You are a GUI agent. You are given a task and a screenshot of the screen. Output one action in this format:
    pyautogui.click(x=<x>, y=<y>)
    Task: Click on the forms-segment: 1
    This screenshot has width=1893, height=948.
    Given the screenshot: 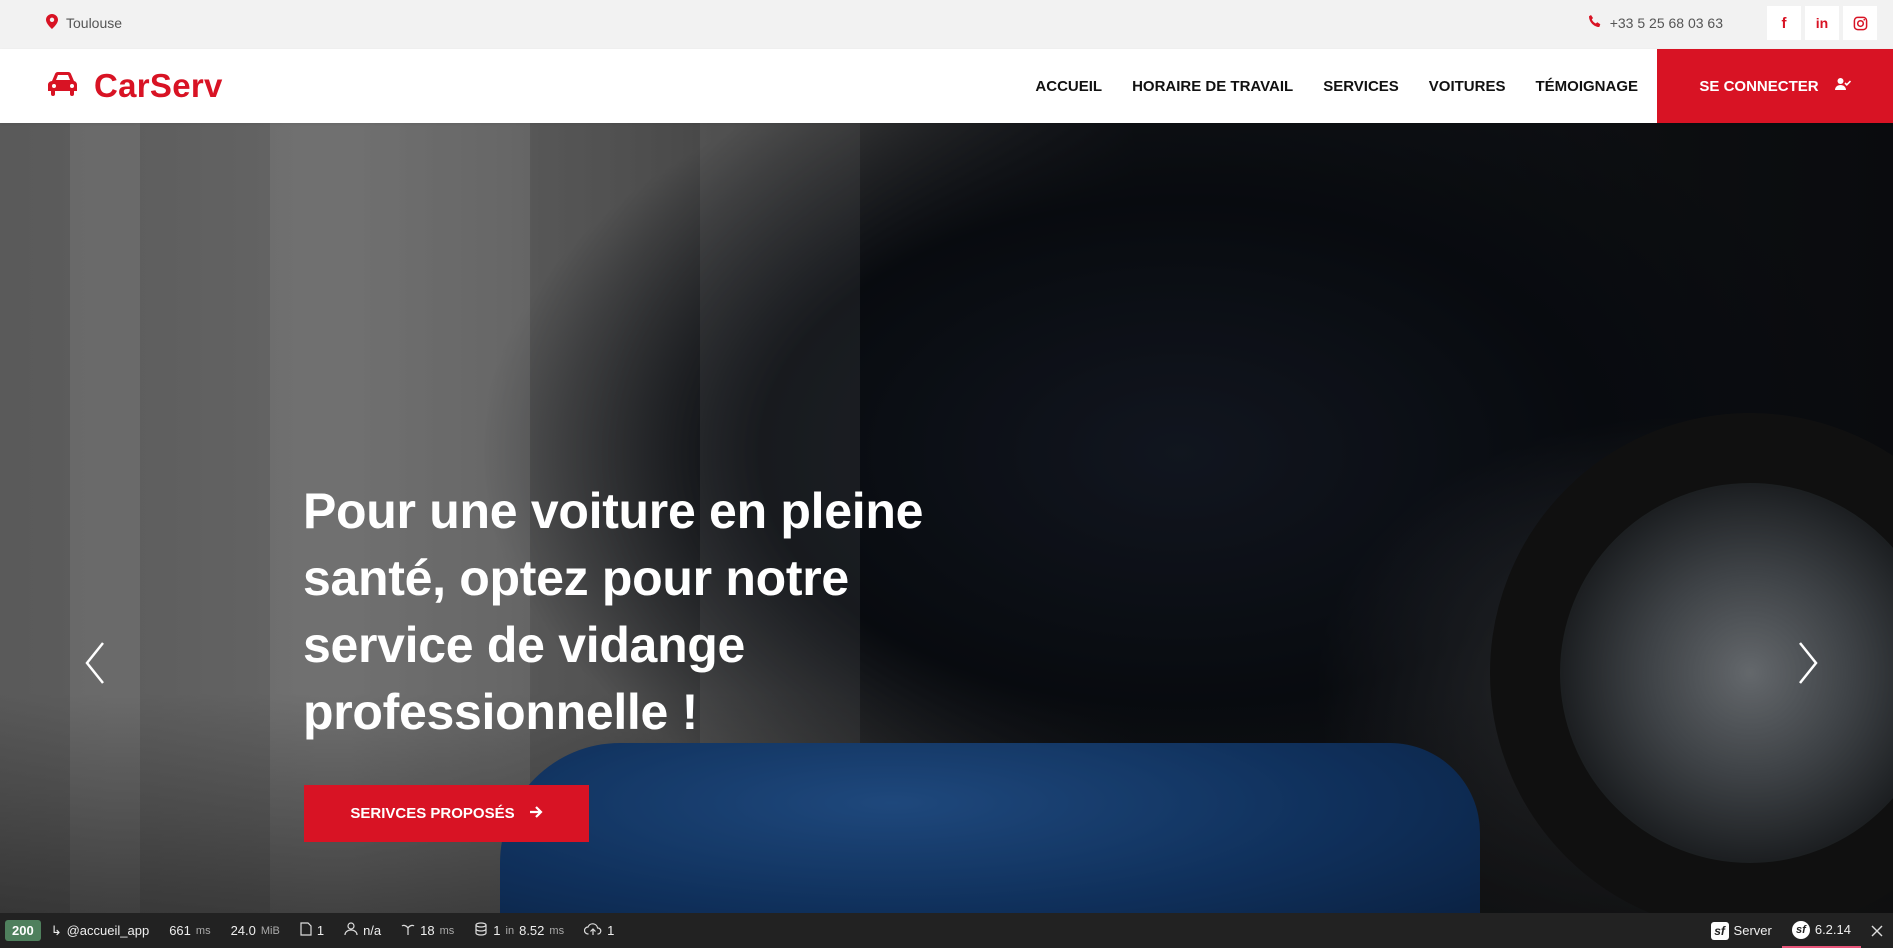 What is the action you would take?
    pyautogui.click(x=312, y=930)
    